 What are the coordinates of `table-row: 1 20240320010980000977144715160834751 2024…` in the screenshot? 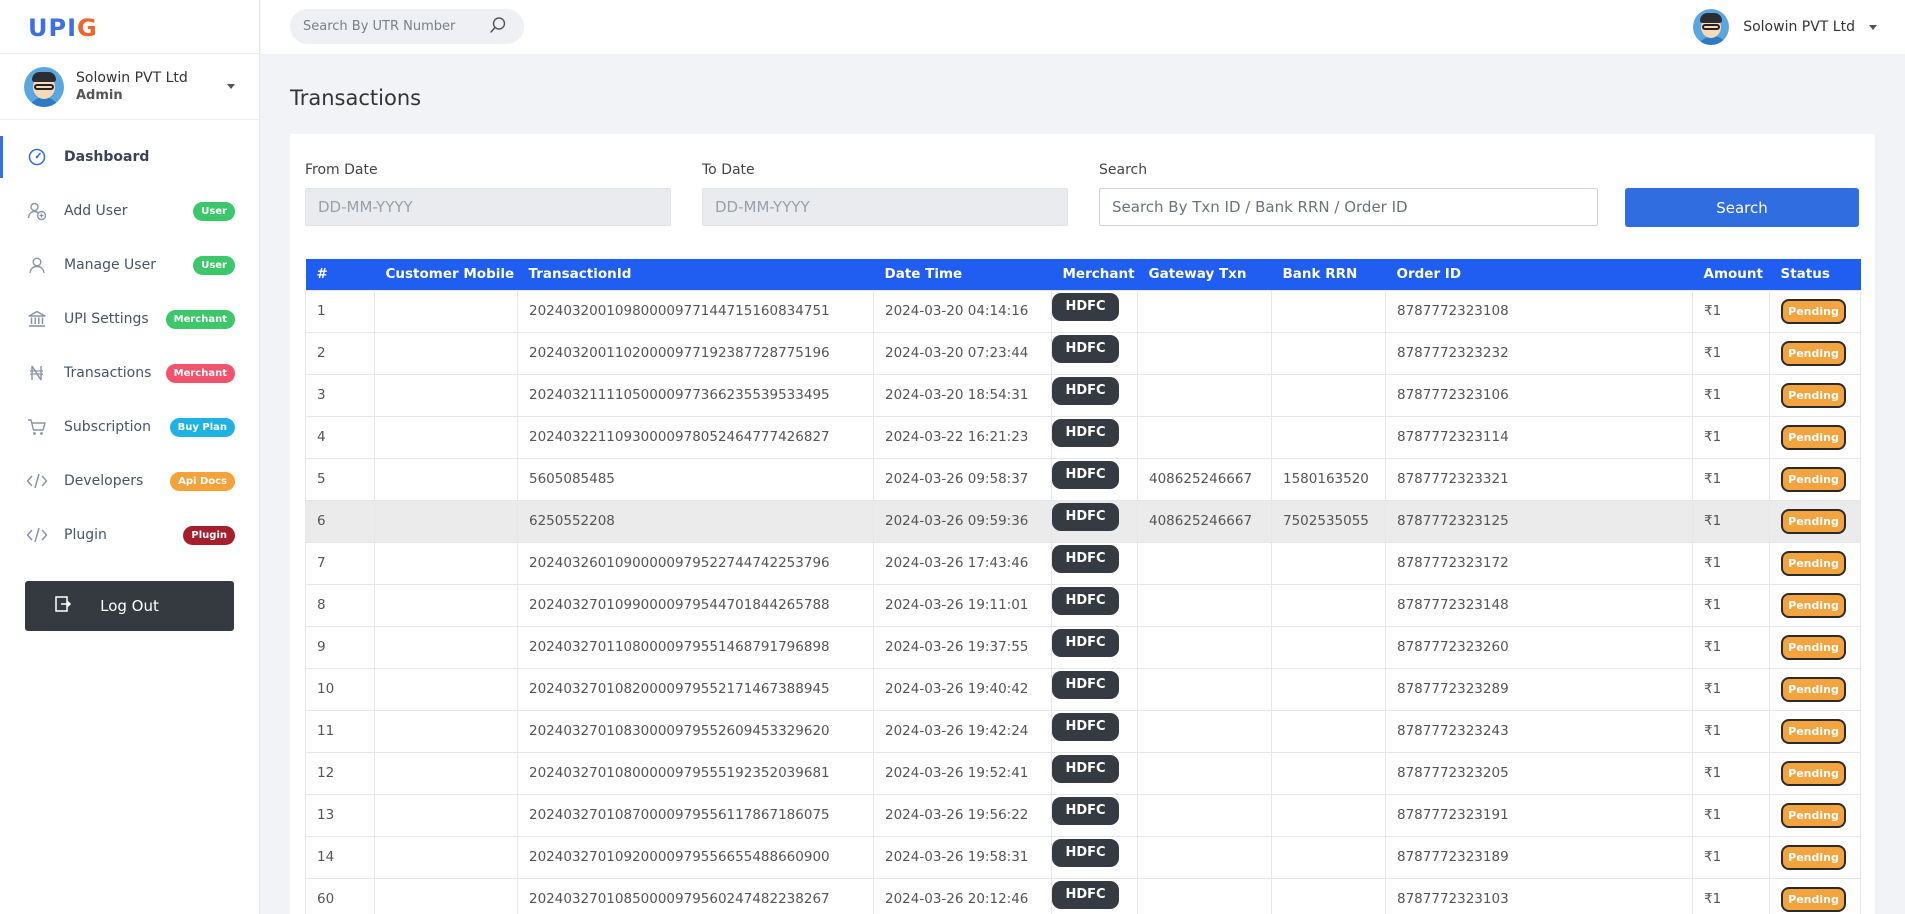 It's located at (1083, 311).